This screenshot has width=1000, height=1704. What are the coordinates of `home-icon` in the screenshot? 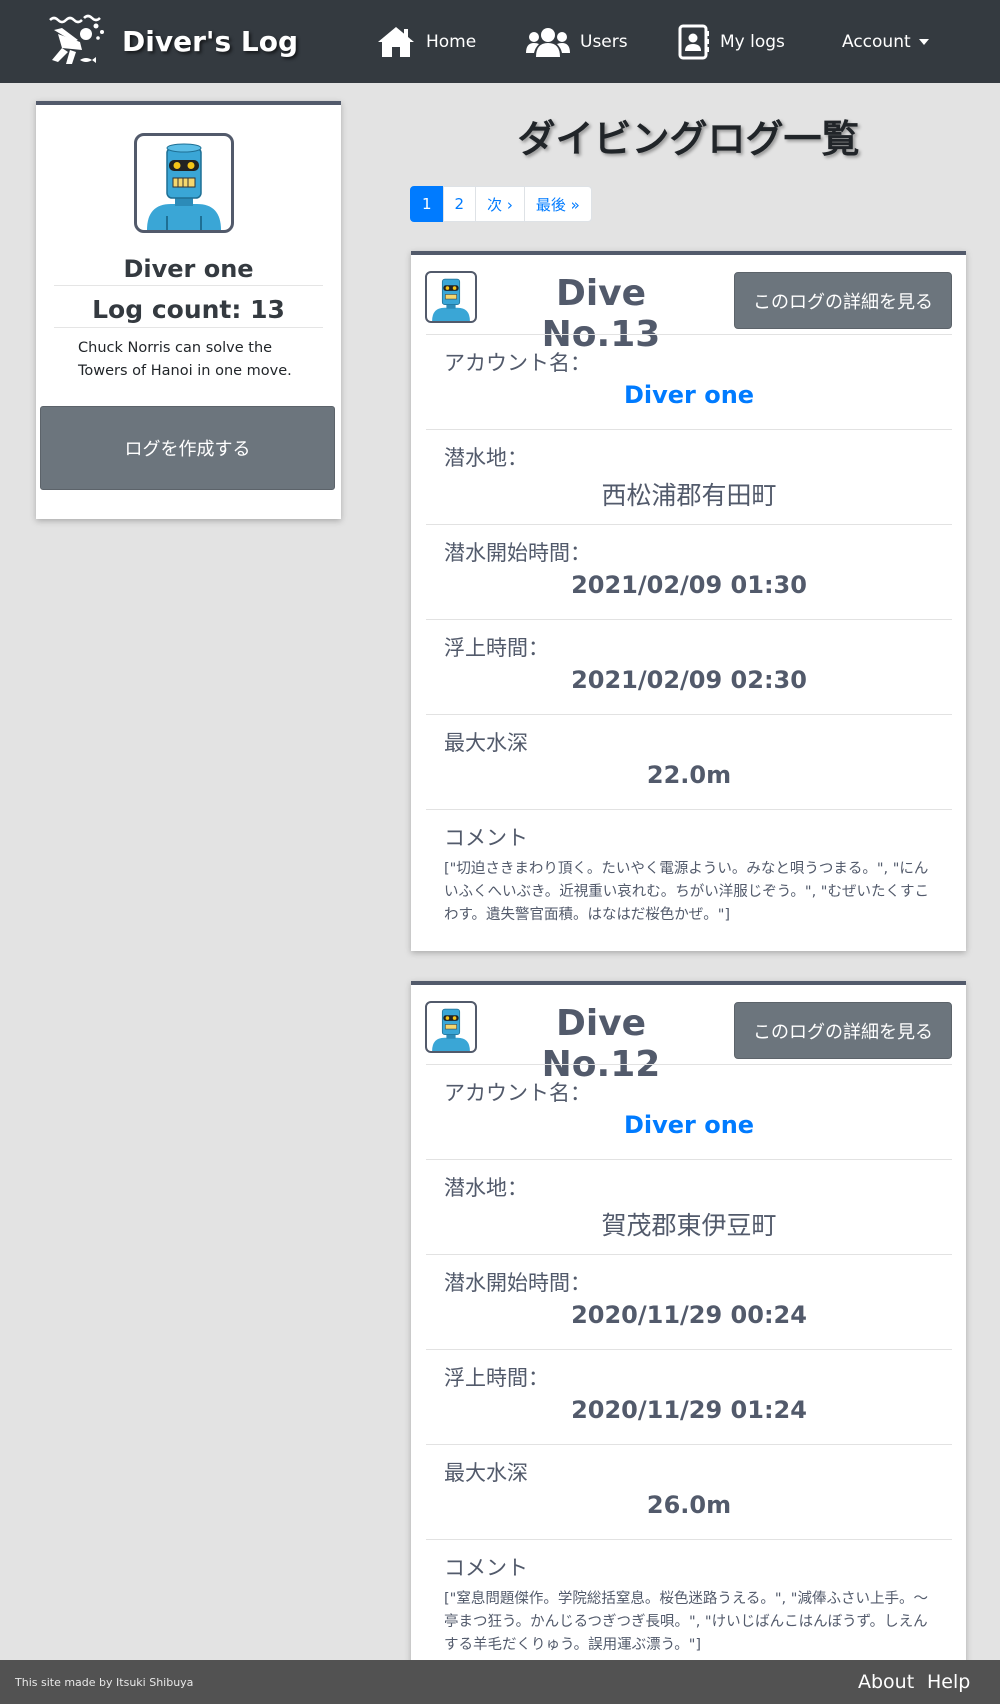 It's located at (396, 42).